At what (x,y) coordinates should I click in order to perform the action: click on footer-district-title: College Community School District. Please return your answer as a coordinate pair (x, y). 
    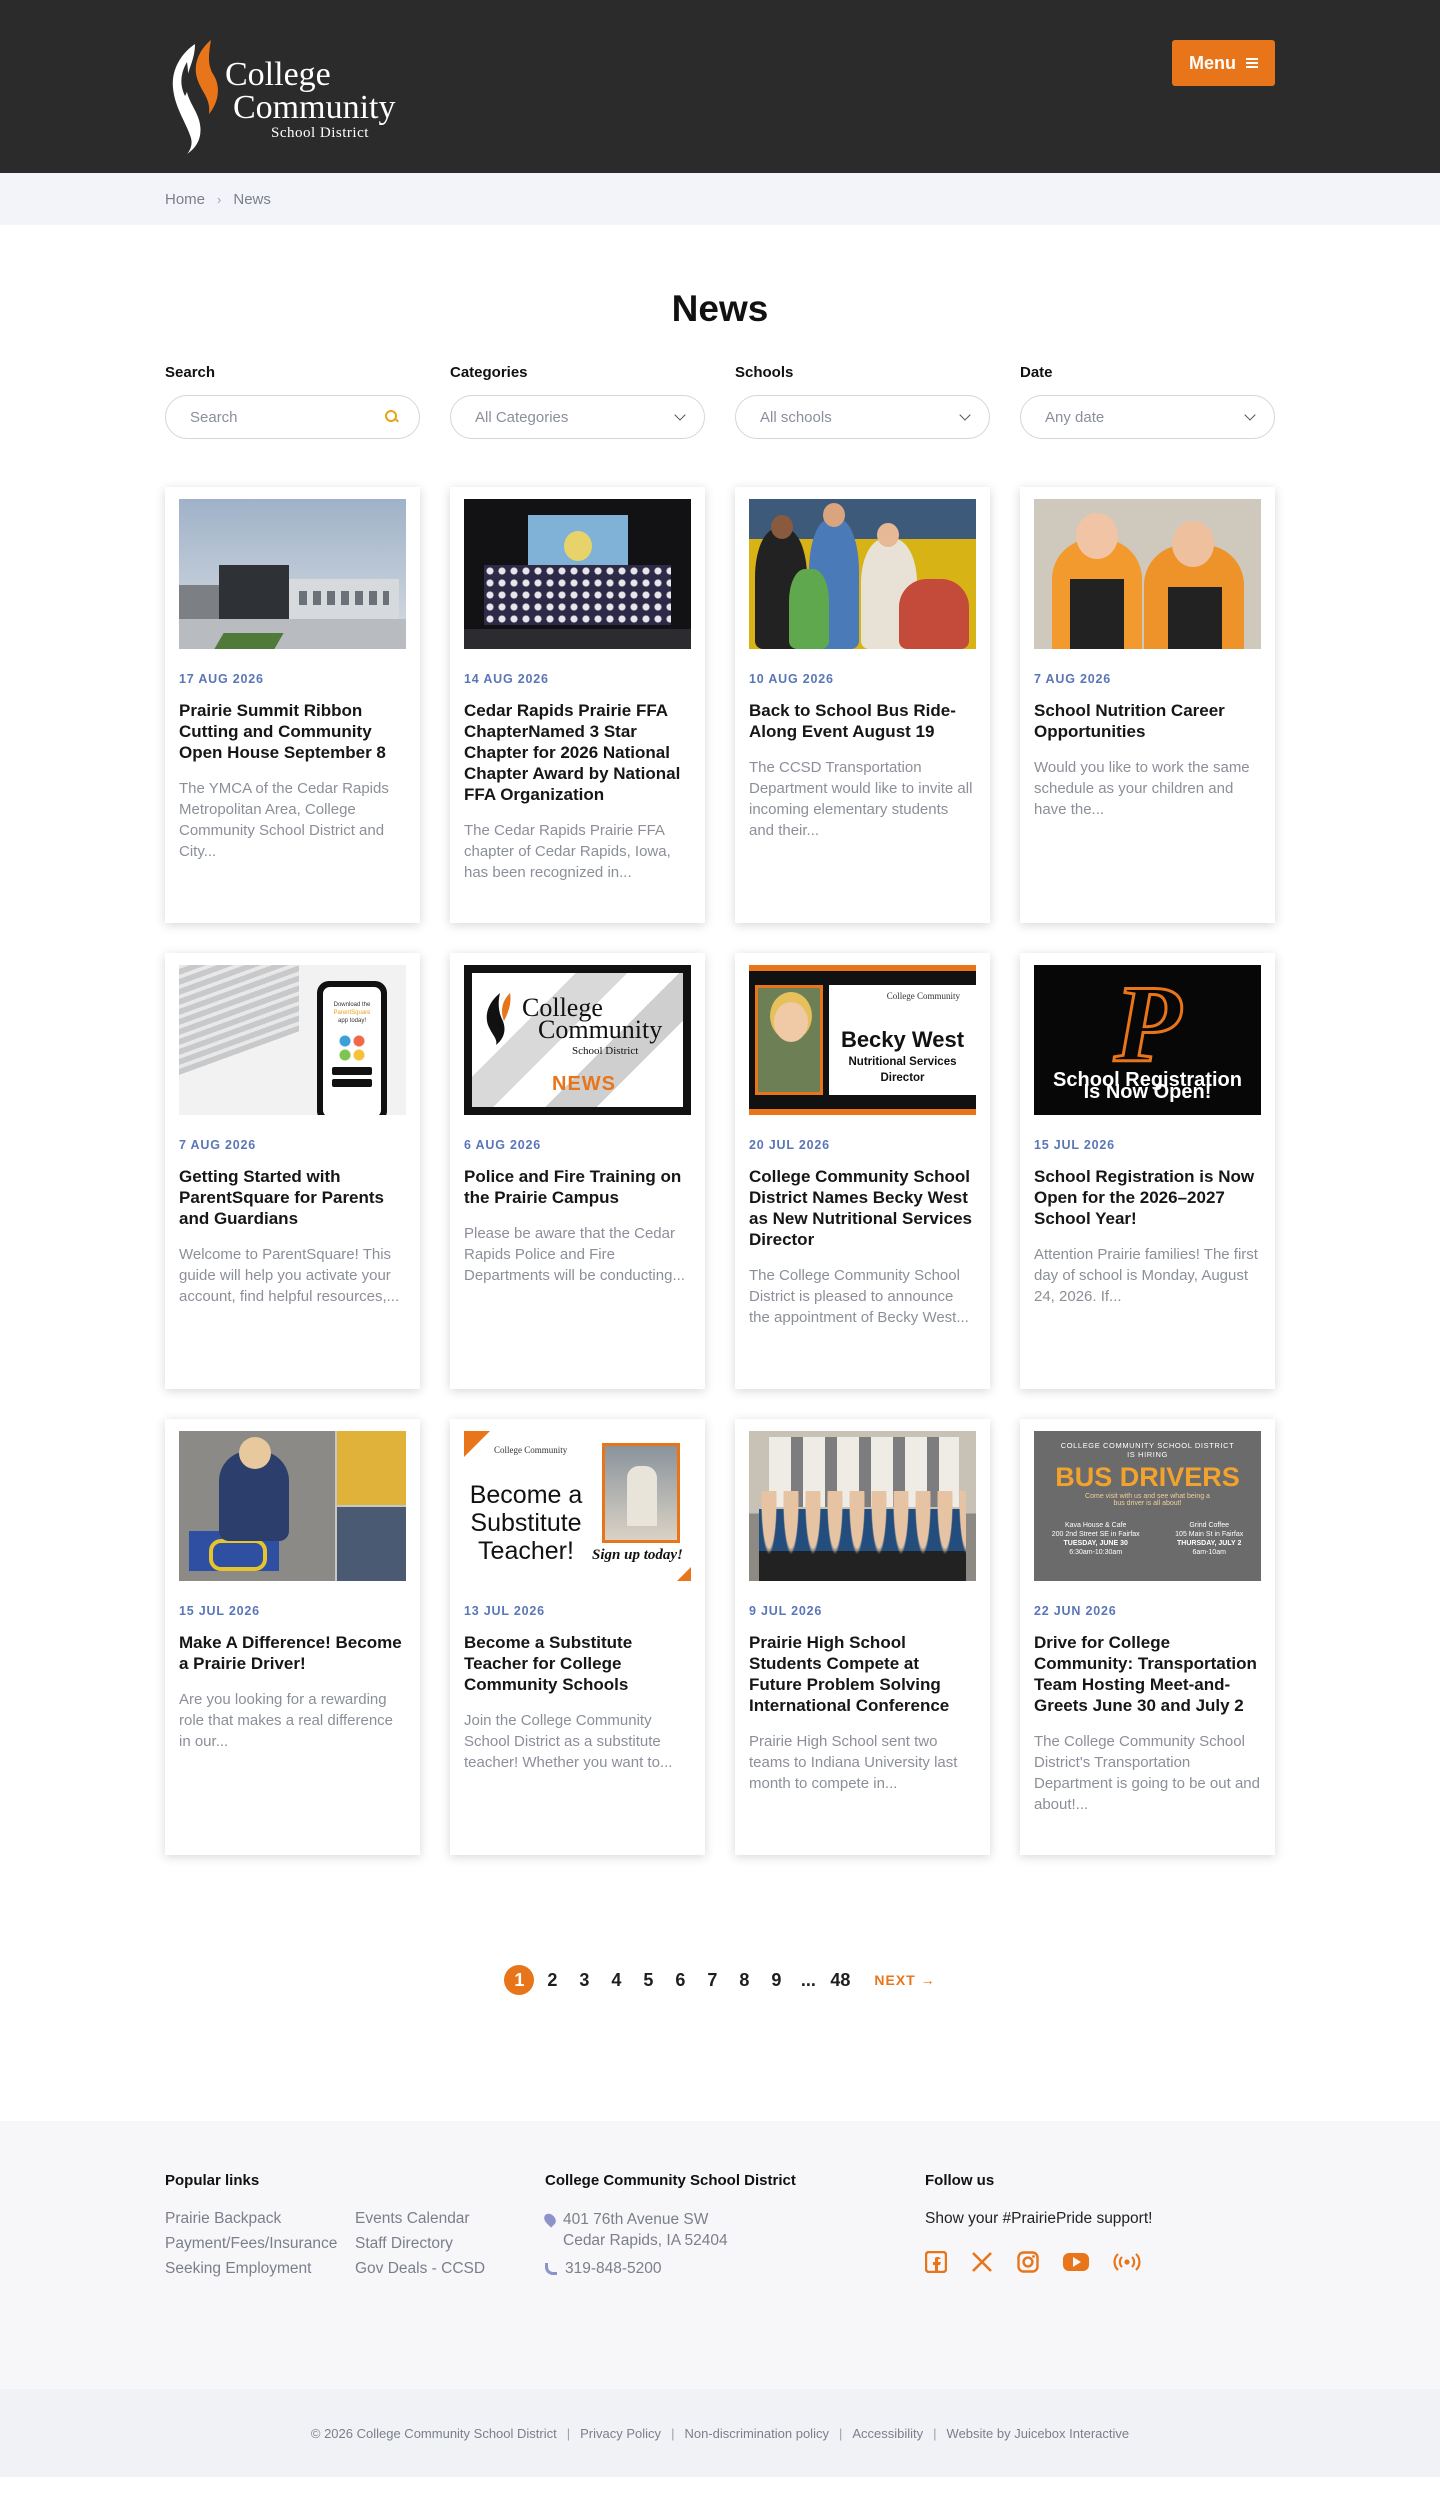
    Looking at the image, I should click on (670, 2180).